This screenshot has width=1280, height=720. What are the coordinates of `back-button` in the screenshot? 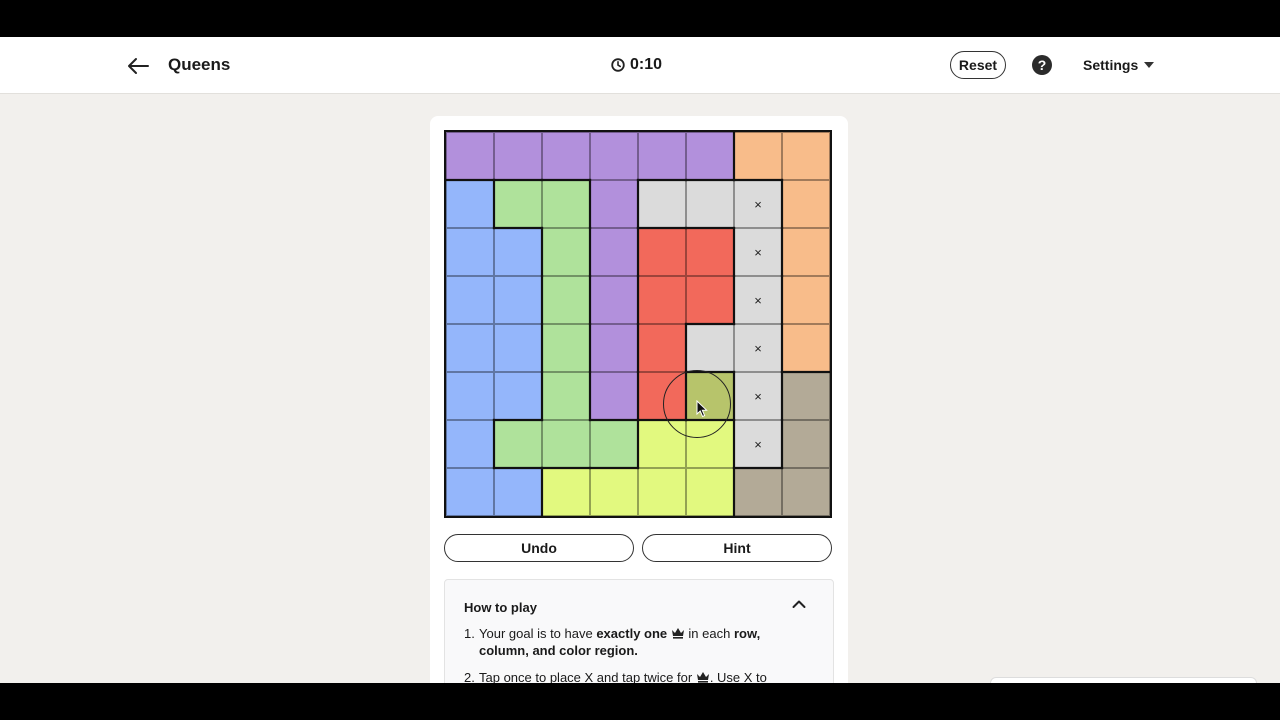 It's located at (138, 66).